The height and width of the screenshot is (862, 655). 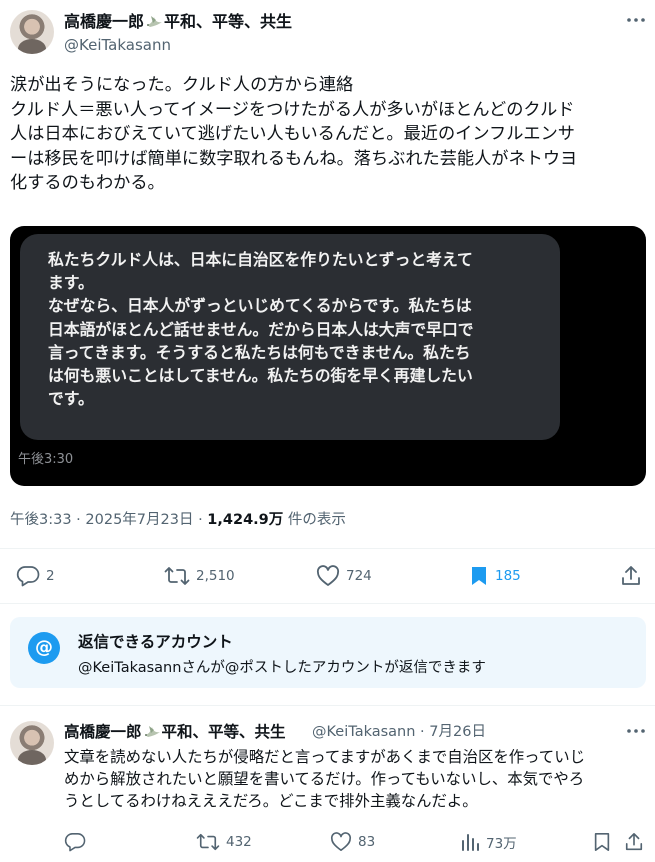 I want to click on like-button: 724, so click(x=344, y=576).